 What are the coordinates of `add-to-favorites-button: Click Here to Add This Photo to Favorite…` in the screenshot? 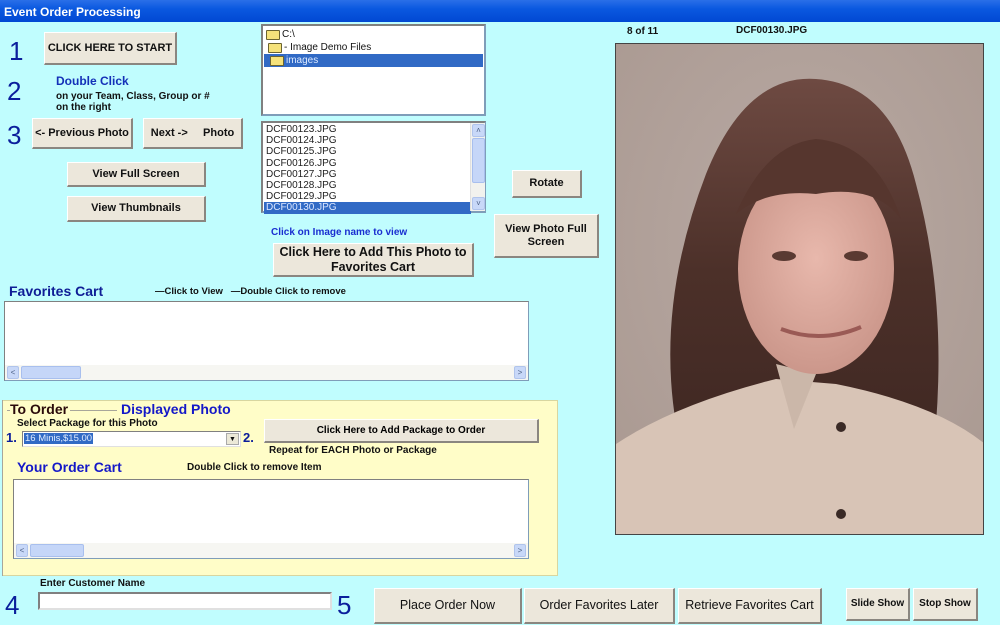 It's located at (373, 260).